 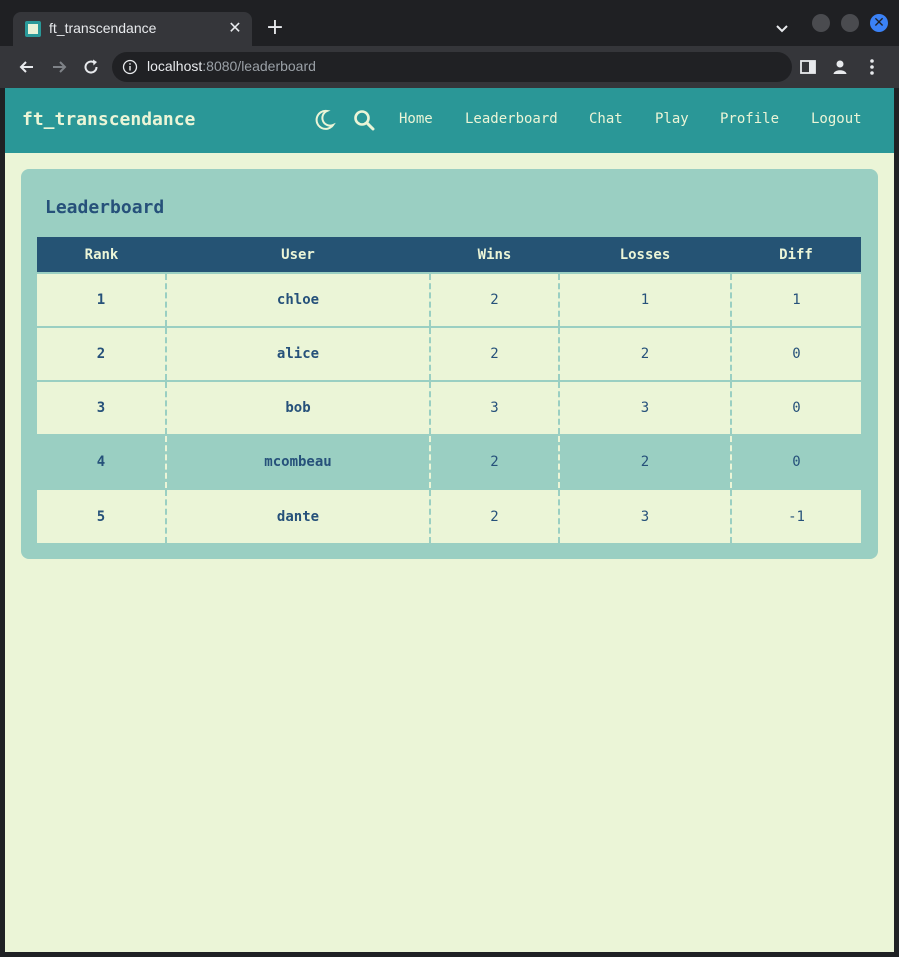 I want to click on table-row: 3 bob 3 3 0, so click(x=449, y=407).